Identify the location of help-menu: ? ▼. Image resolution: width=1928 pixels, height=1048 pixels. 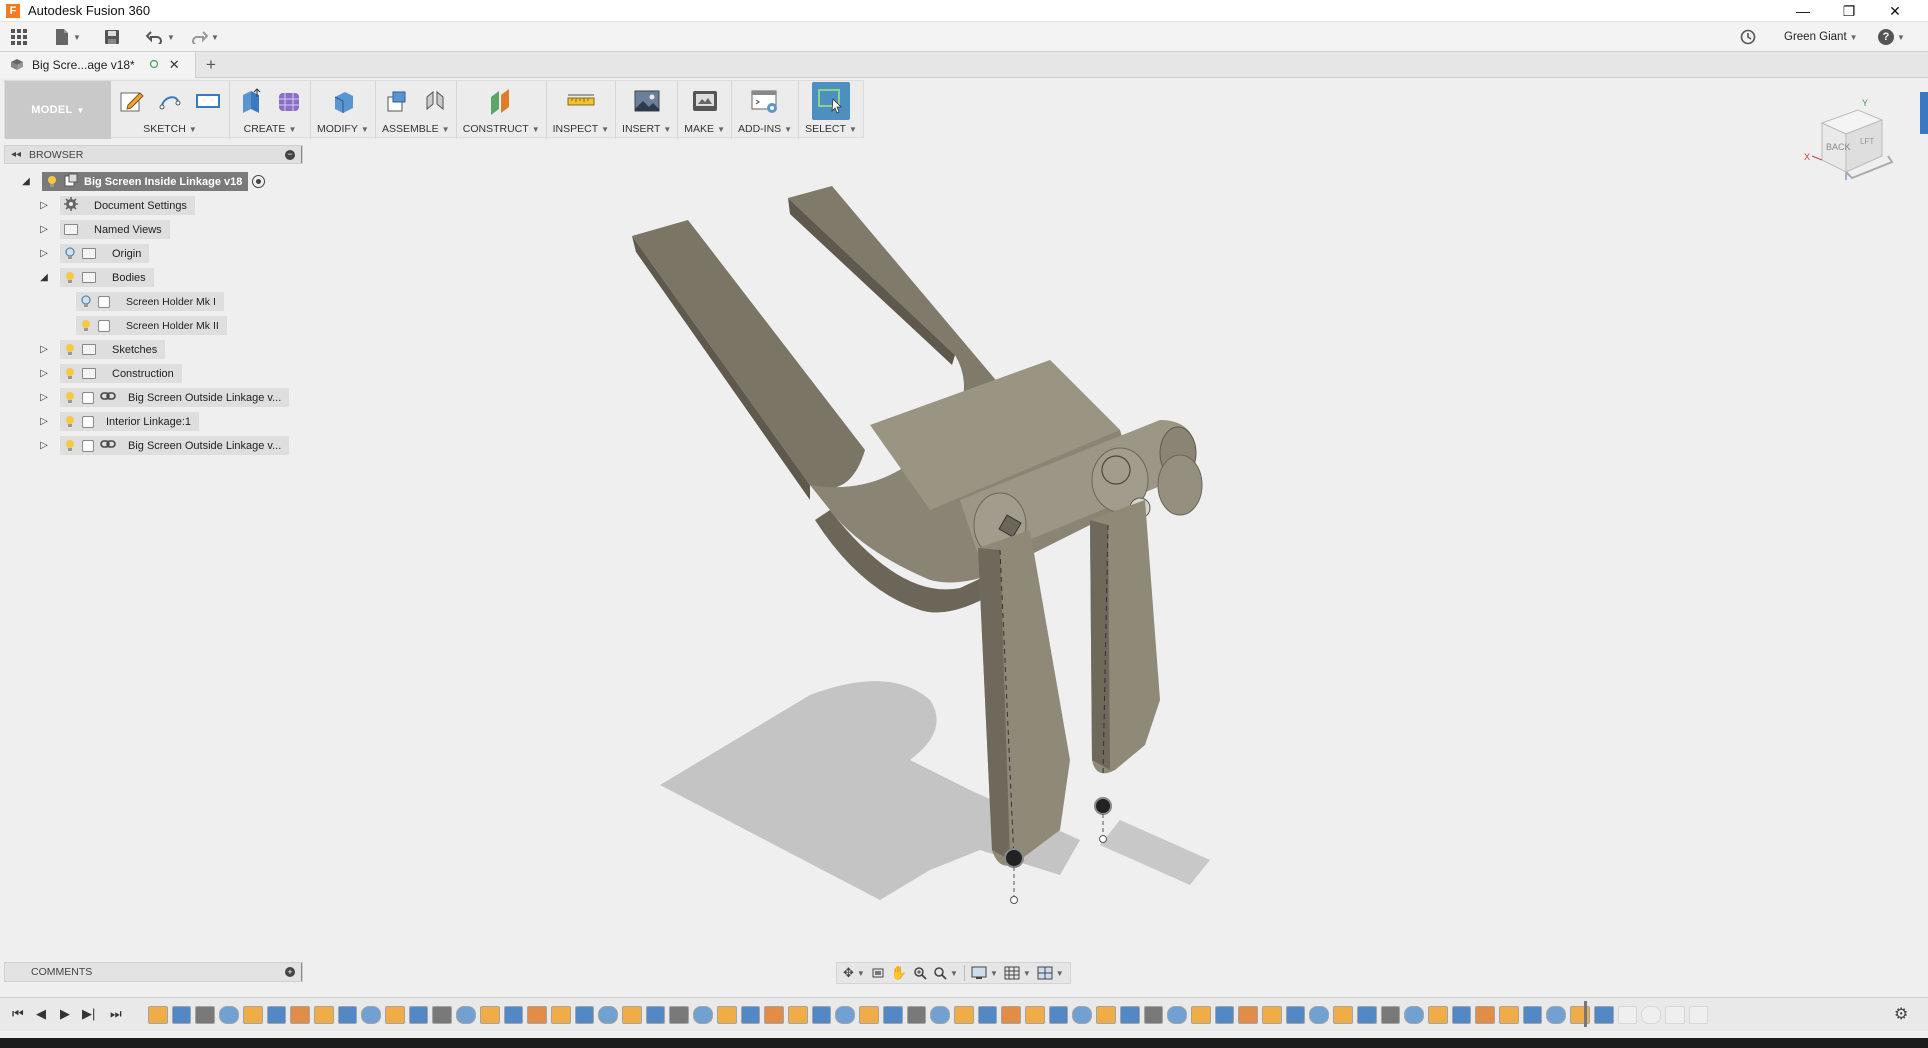
(1891, 37).